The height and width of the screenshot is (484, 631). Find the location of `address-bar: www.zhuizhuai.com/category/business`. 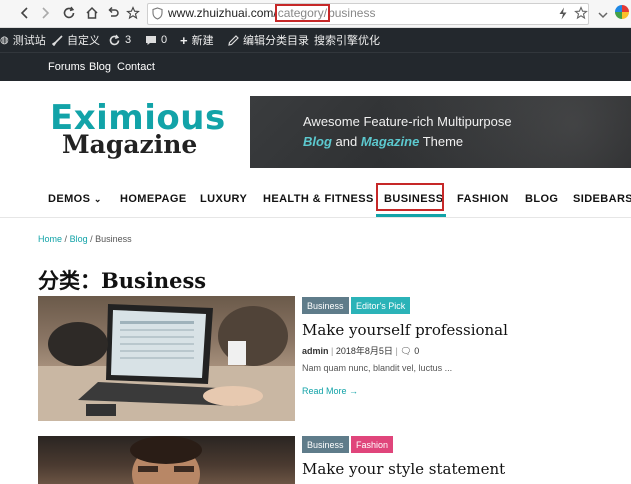

address-bar: www.zhuizhuai.com/category/business is located at coordinates (368, 14).